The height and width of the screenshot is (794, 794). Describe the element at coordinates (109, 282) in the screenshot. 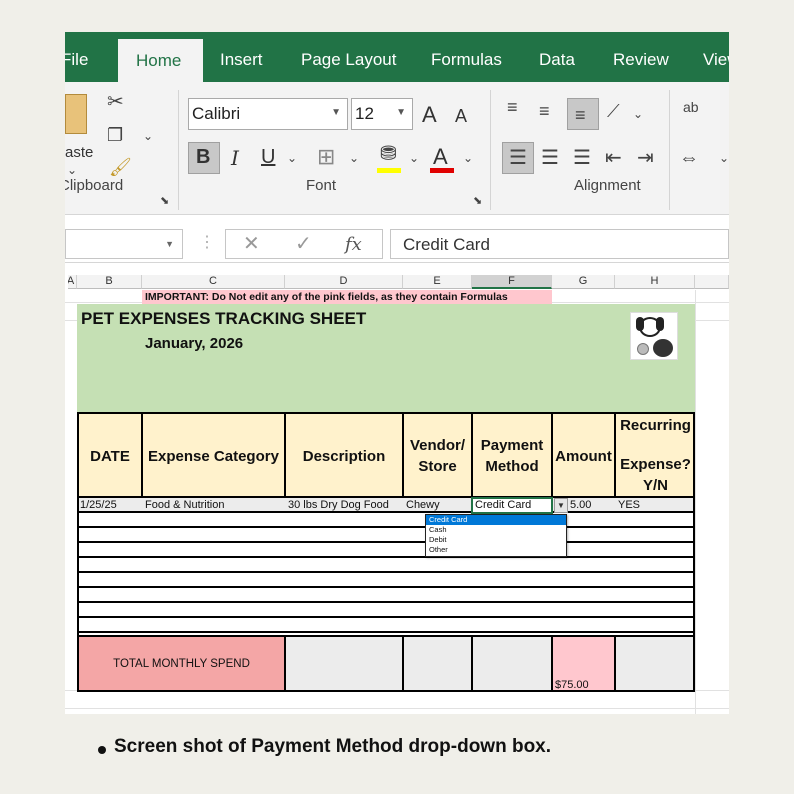

I see `column-header-b: B` at that location.